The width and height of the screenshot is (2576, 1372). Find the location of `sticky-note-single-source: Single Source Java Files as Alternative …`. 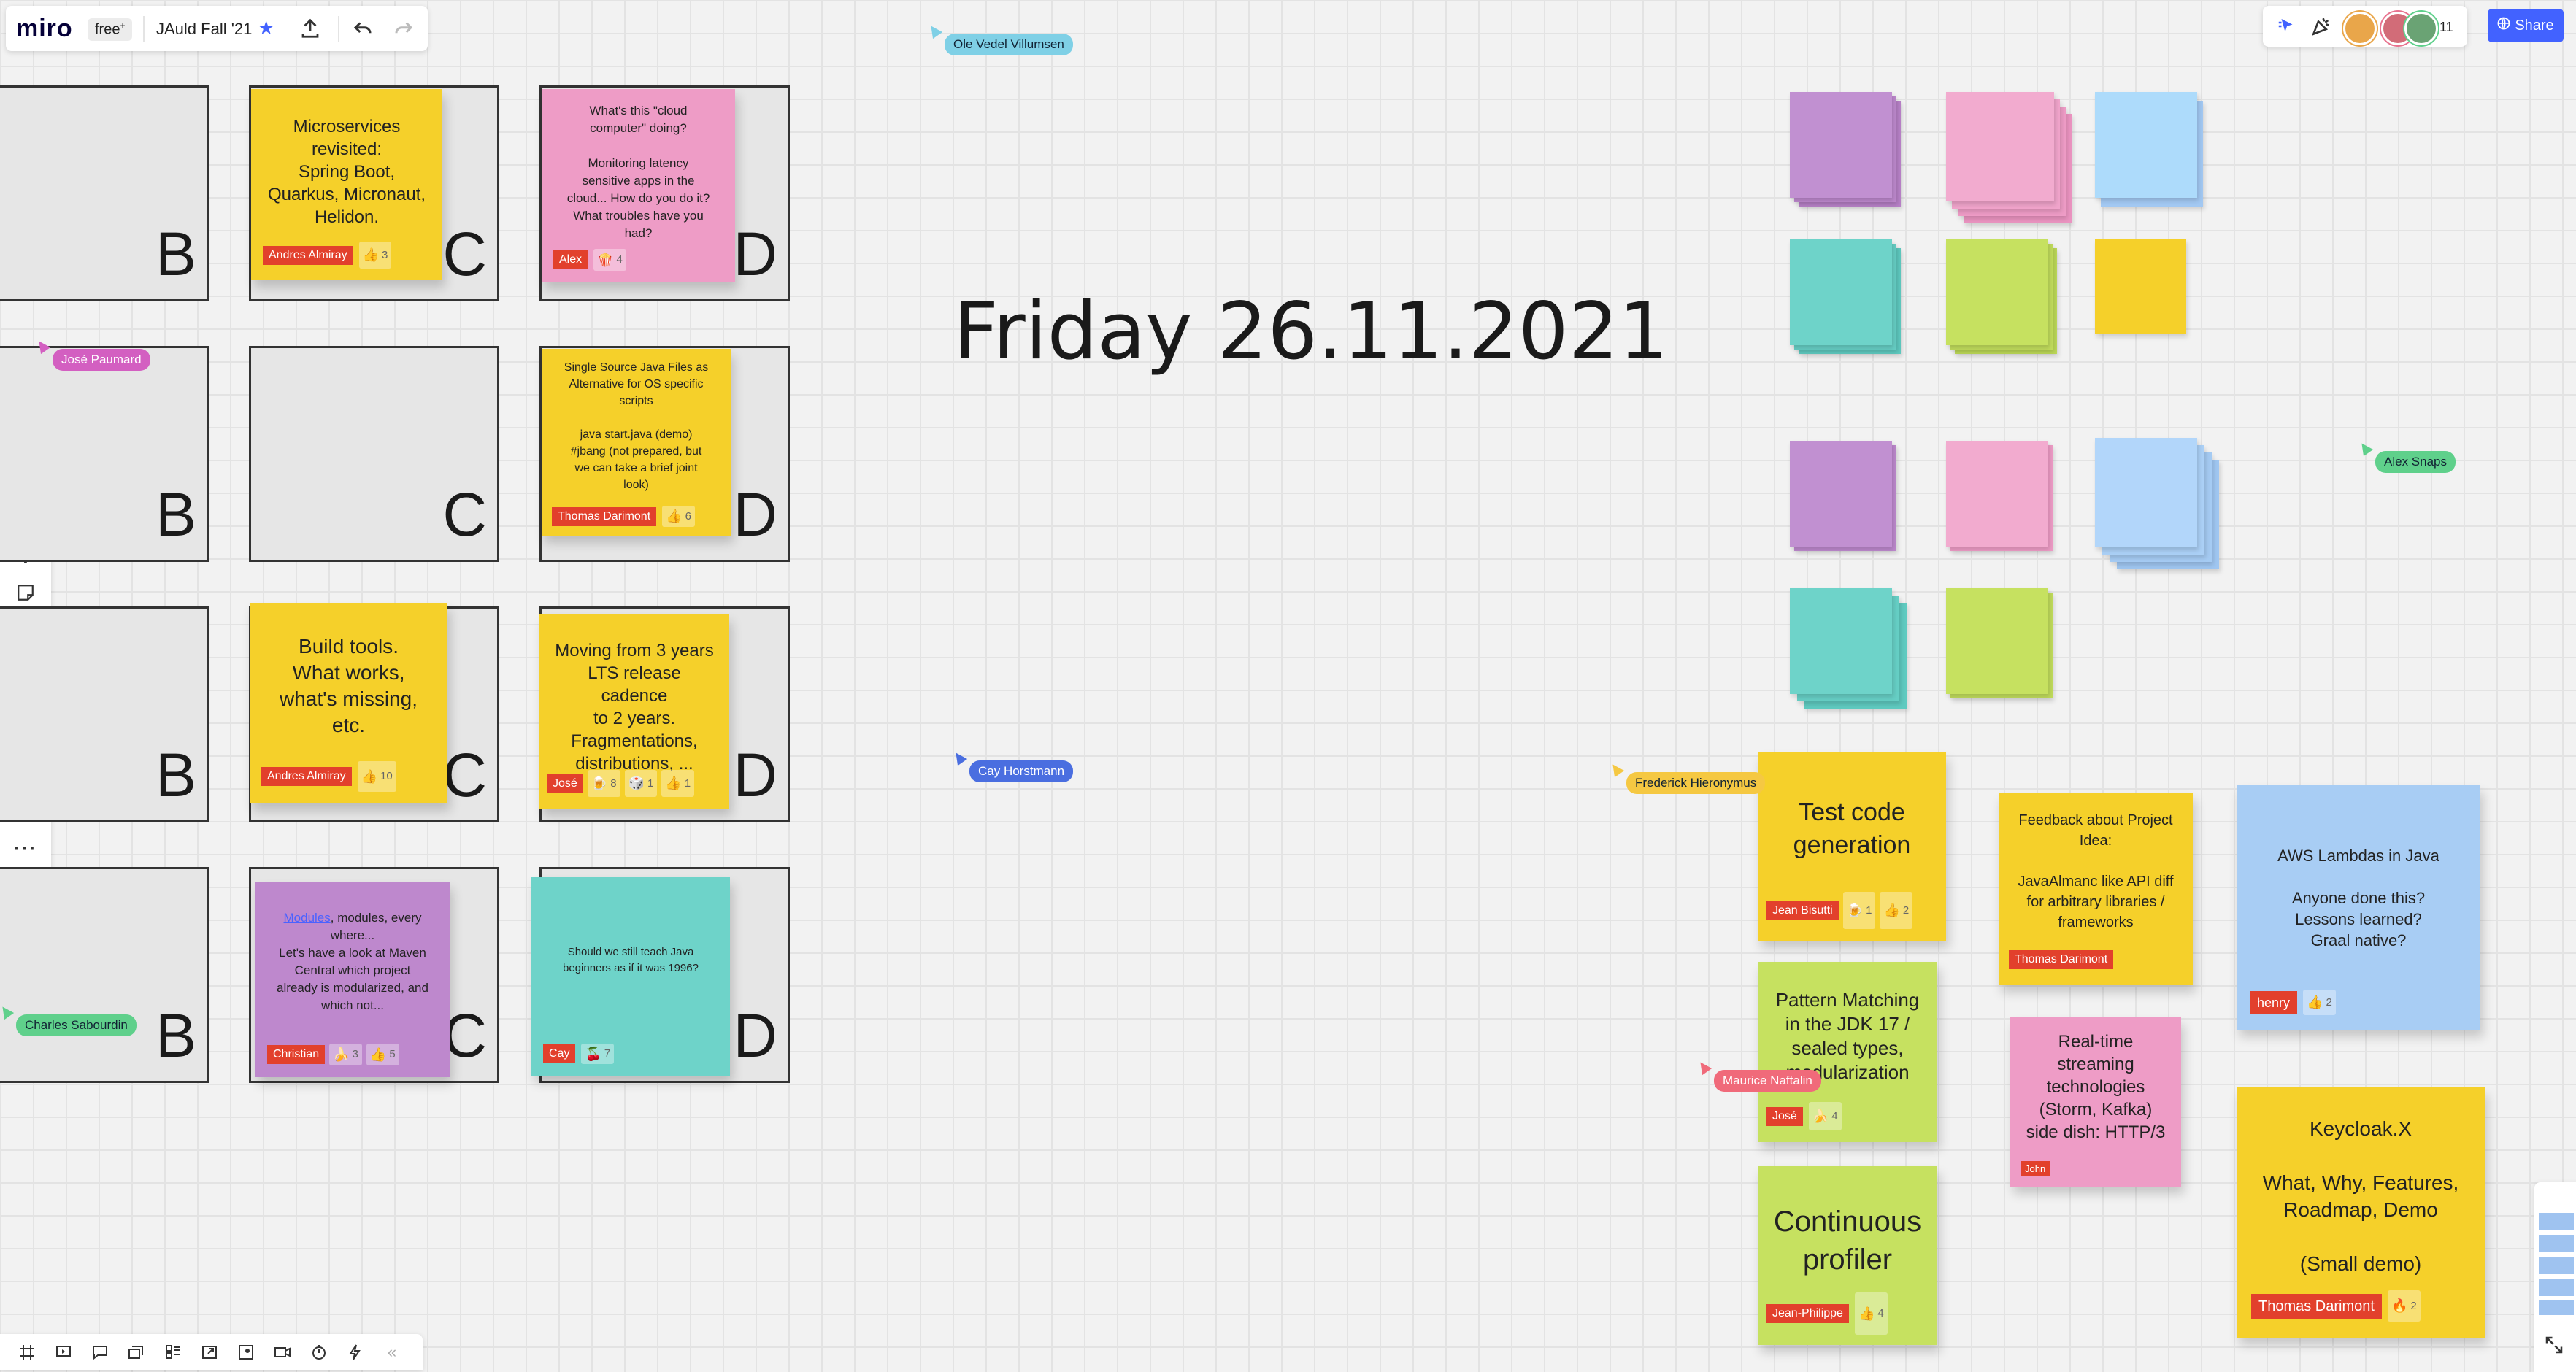

sticky-note-single-source: Single Source Java Files as Alternative … is located at coordinates (636, 443).